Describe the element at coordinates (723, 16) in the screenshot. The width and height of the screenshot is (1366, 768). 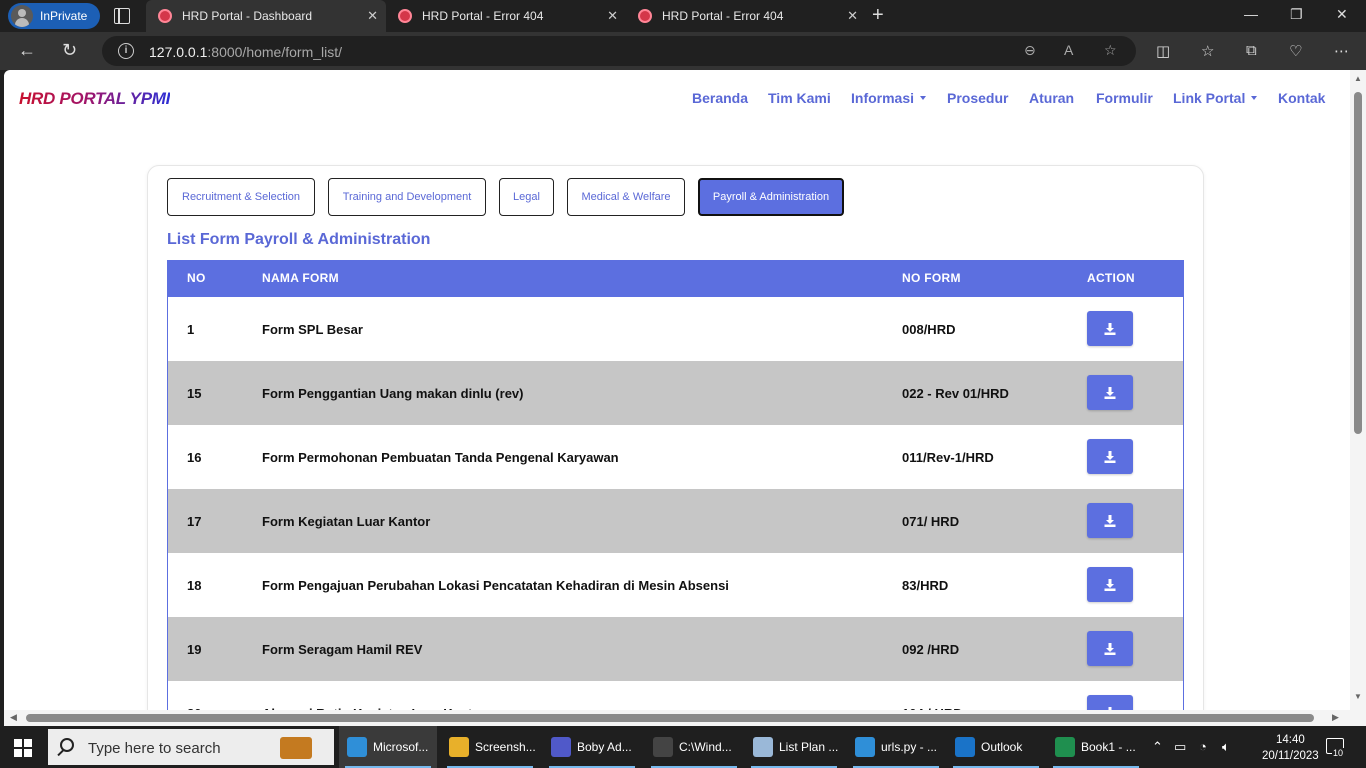
I see `tab-title: HRD Portal - Error 404` at that location.